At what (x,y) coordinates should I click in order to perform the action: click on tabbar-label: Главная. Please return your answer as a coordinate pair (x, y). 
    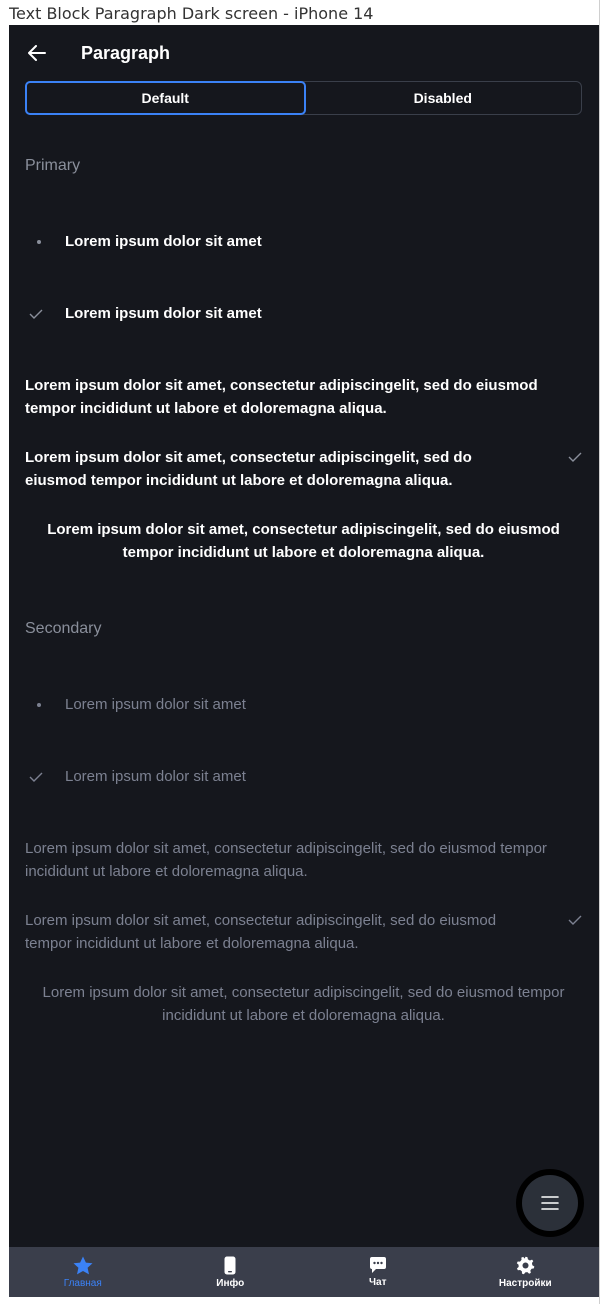
    Looking at the image, I should click on (82, 1283).